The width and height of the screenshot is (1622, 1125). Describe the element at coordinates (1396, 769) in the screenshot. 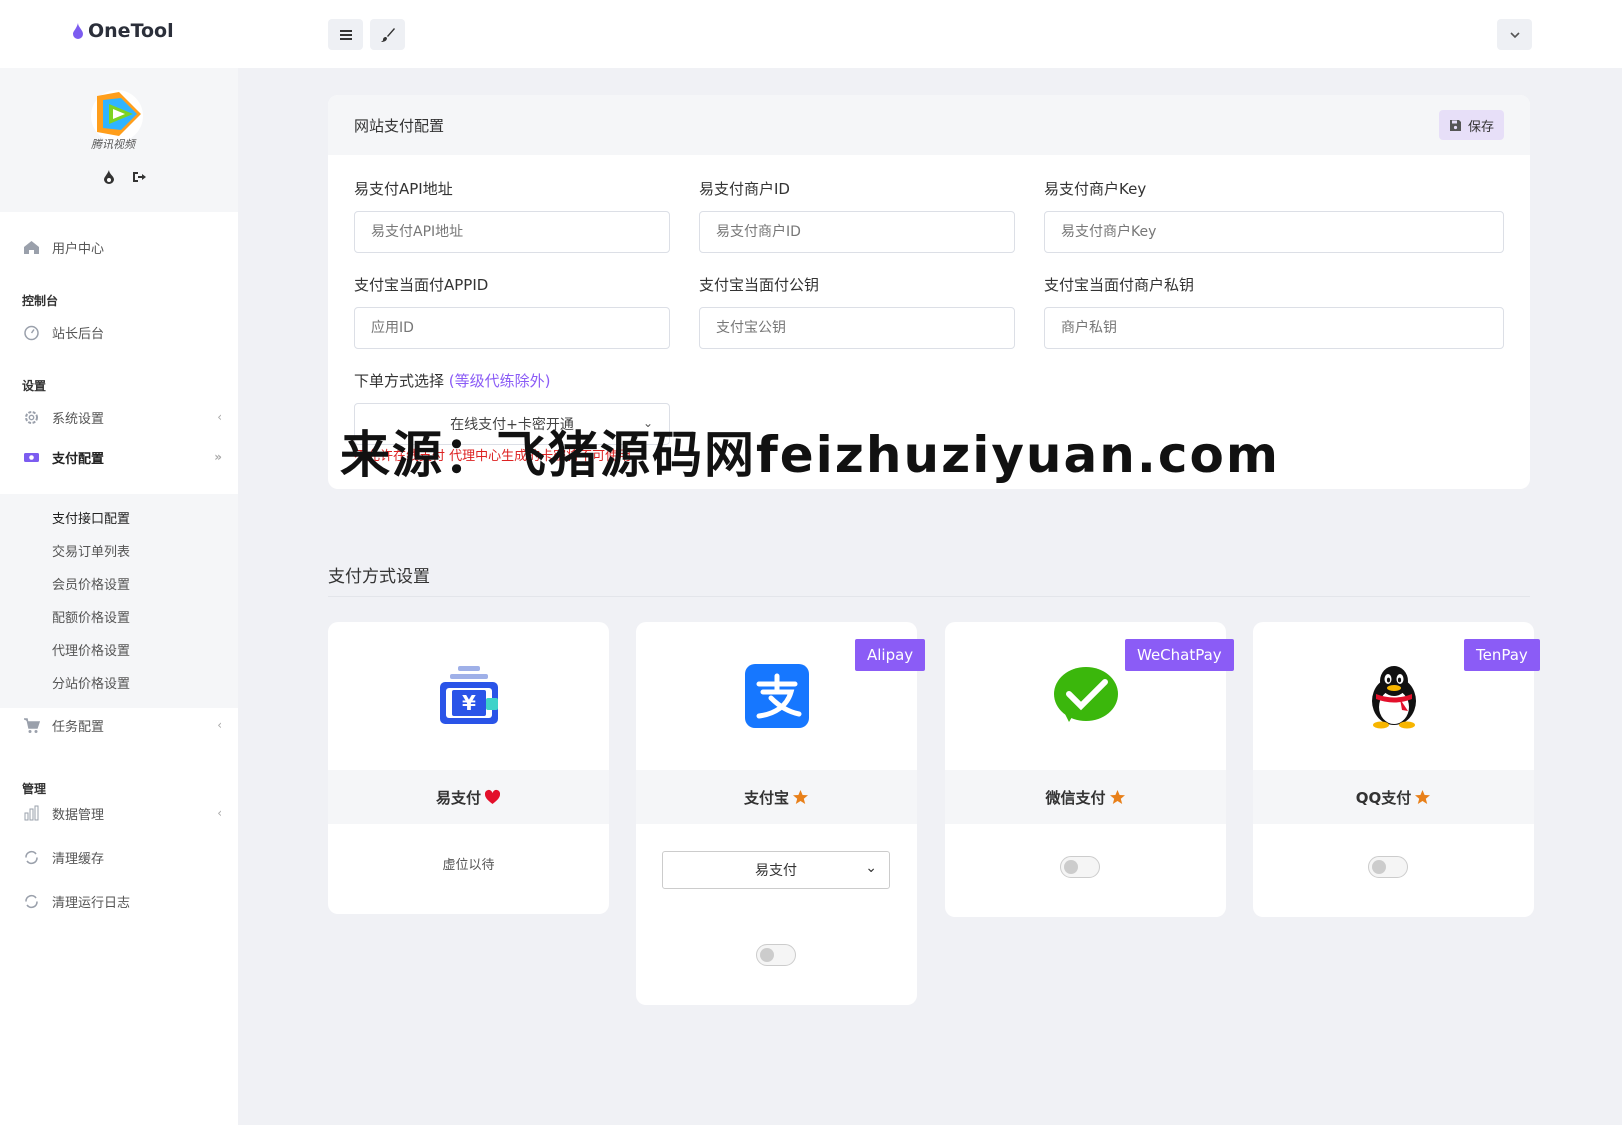

I see `pay-card-qq: TenPay QQ支付` at that location.